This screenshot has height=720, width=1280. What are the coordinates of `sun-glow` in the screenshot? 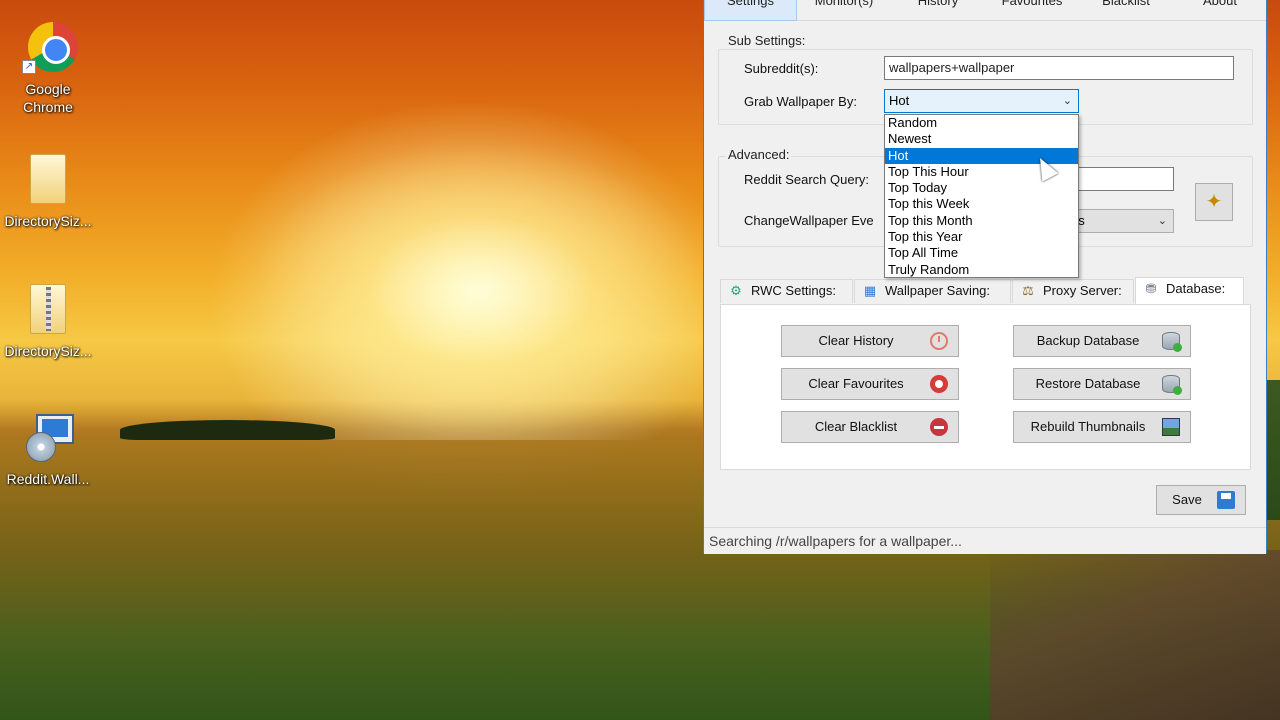 It's located at (480, 290).